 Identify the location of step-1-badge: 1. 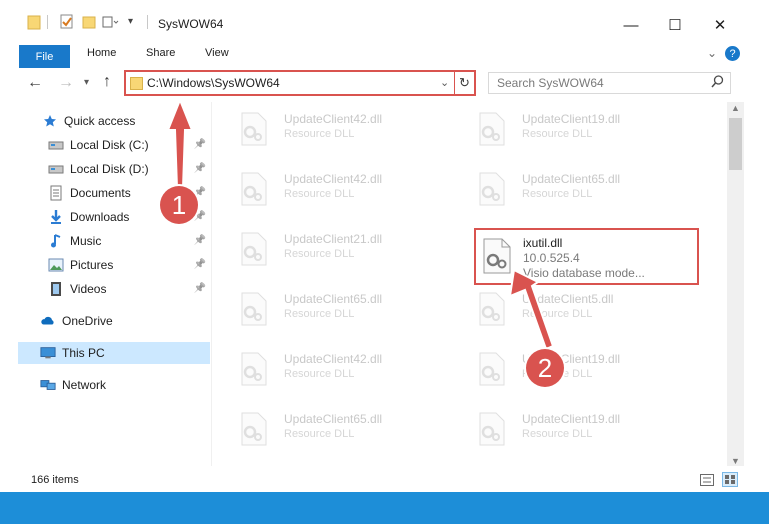
(179, 205).